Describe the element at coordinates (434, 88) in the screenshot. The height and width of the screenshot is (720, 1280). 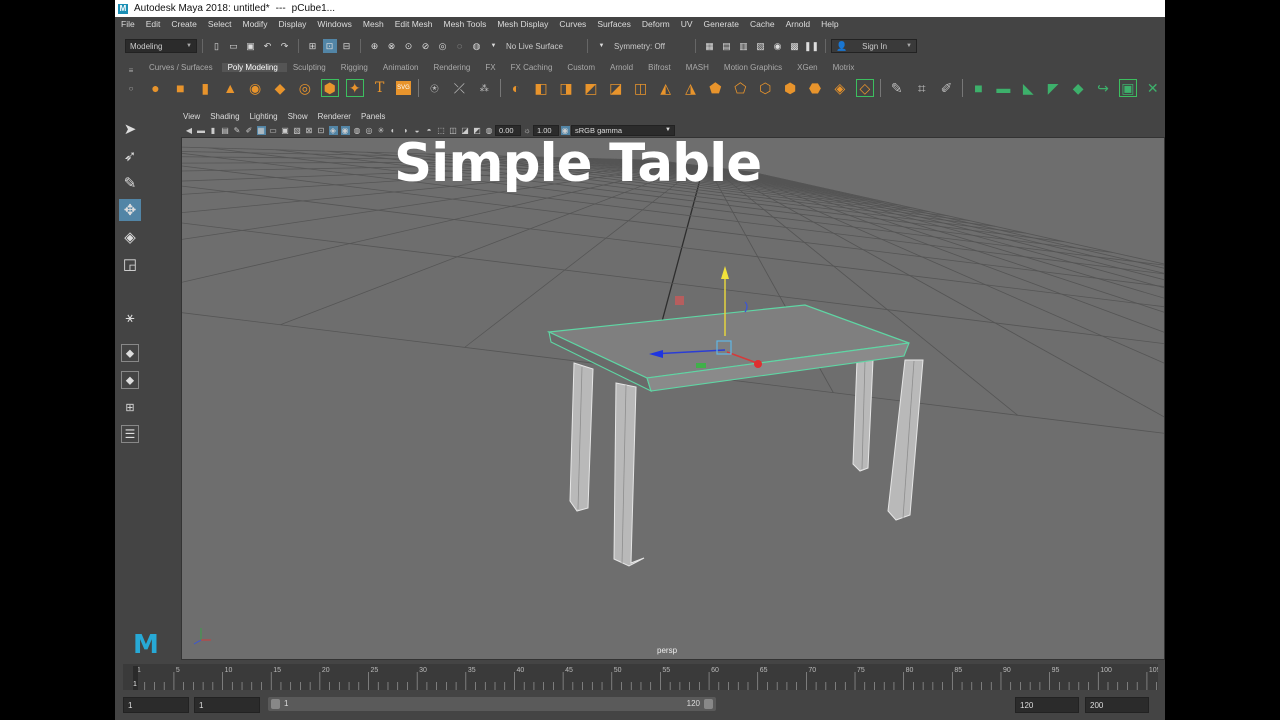
I see `uv-sphere-icon: ⍟` at that location.